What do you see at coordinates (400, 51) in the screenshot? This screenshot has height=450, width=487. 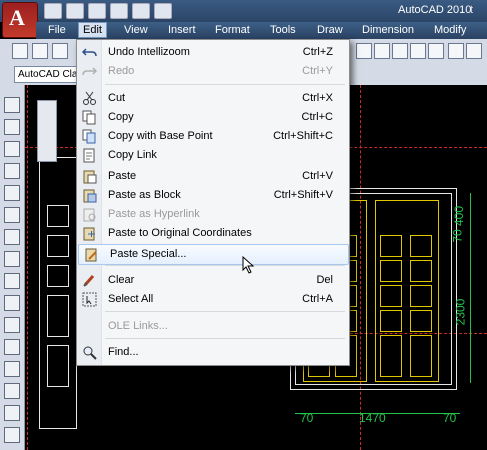 I see `zoom-window-icon` at bounding box center [400, 51].